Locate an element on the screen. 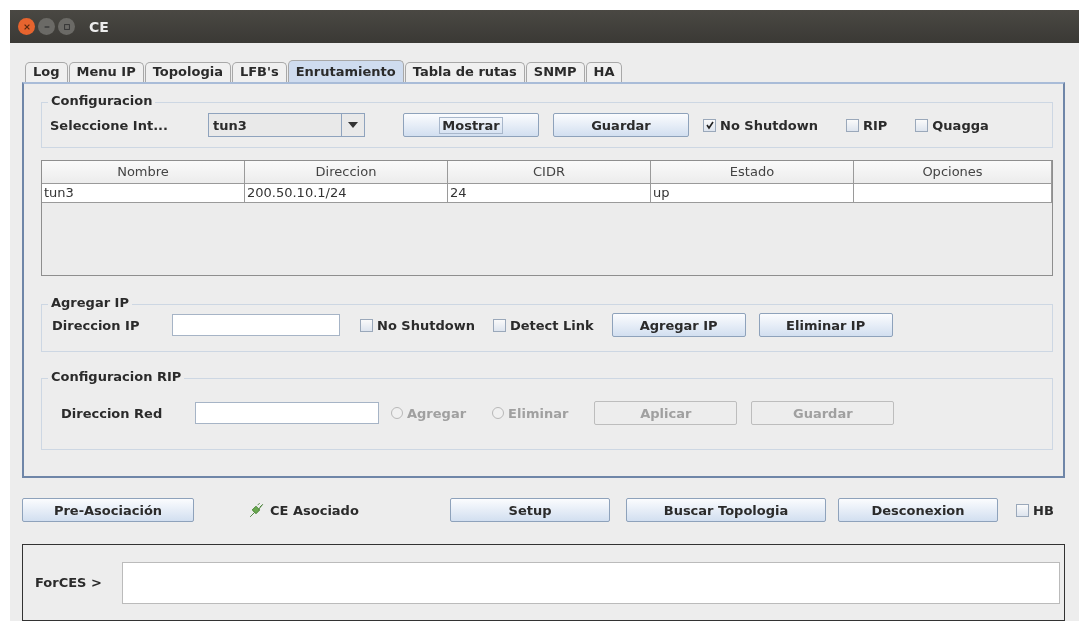  table-cell: 200.50.10.1/24 is located at coordinates (346, 193).